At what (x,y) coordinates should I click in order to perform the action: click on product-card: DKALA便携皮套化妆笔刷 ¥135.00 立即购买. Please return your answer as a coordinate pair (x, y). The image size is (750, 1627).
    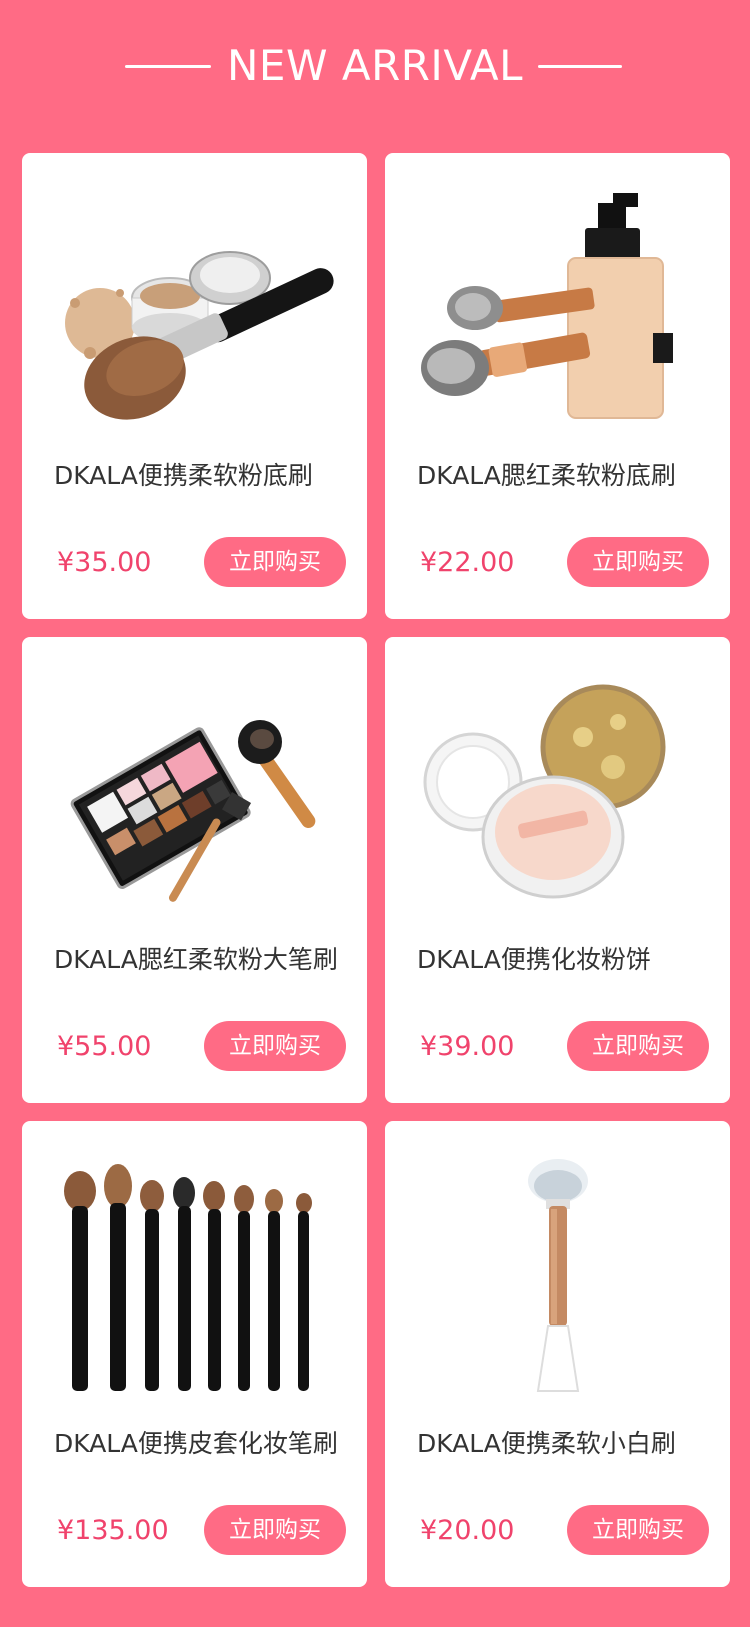
    Looking at the image, I should click on (194, 1354).